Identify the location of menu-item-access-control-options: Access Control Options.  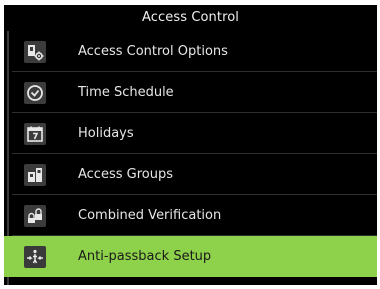
(190, 51).